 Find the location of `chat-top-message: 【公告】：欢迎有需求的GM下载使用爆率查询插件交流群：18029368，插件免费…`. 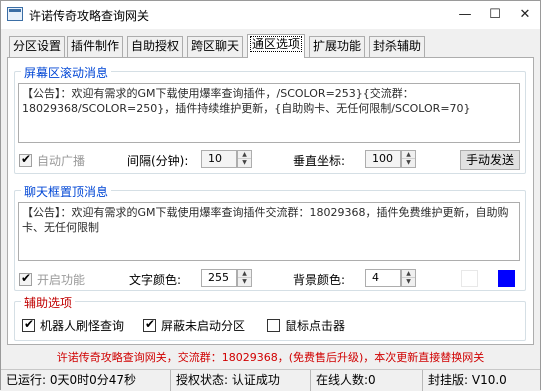

chat-top-message: 【公告】：欢迎有需求的GM下载使用爆率查询插件交流群：18029368，插件免费… is located at coordinates (269, 231).